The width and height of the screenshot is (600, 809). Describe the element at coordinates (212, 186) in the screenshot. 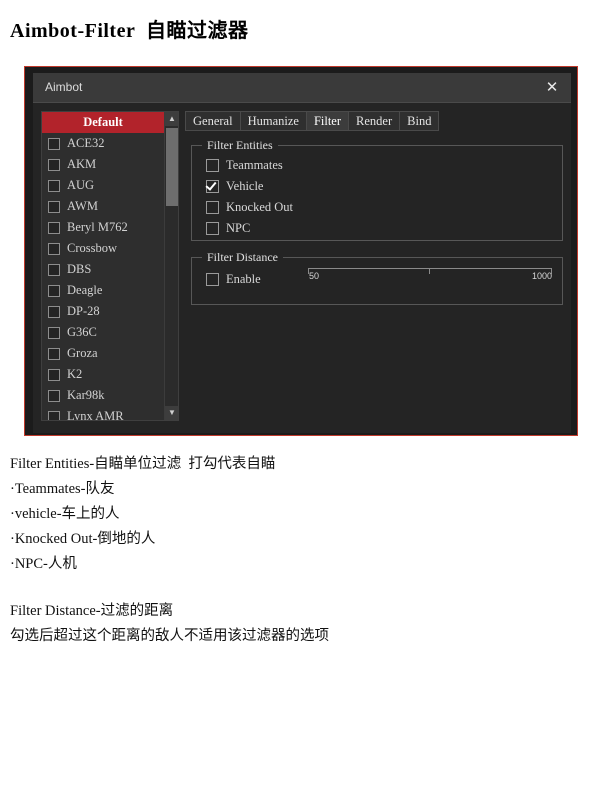

I see `checkbox-checked-icon` at that location.